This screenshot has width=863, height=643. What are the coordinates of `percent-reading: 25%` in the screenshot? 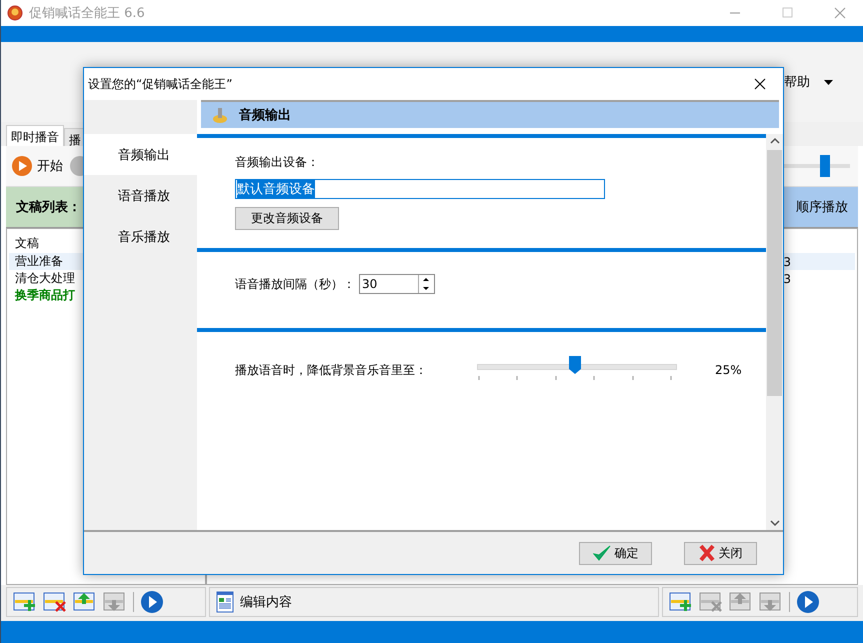 It's located at (728, 370).